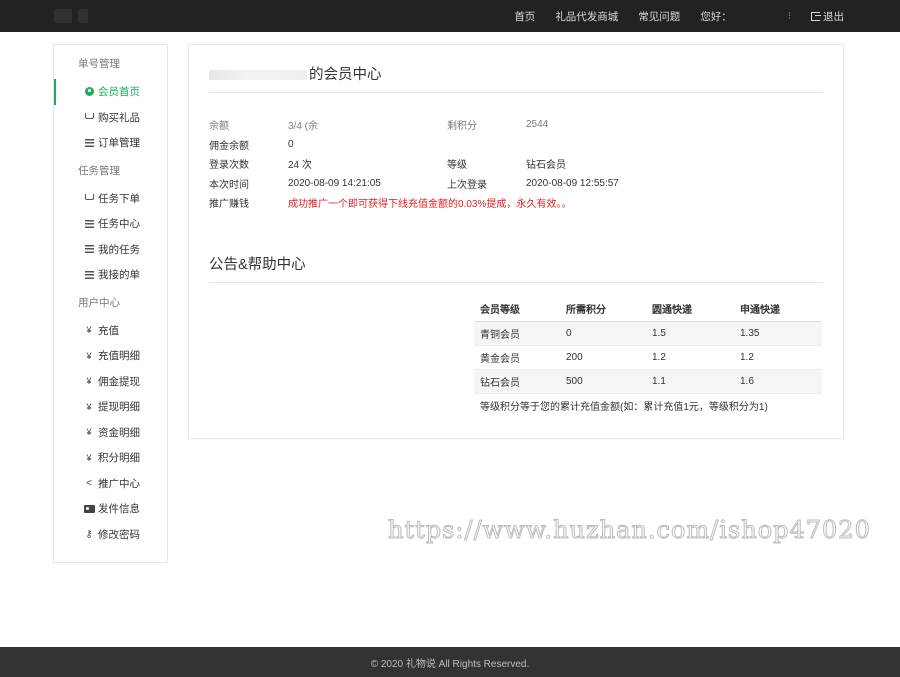  I want to click on sidebar-item-label: 修改密码, so click(119, 534).